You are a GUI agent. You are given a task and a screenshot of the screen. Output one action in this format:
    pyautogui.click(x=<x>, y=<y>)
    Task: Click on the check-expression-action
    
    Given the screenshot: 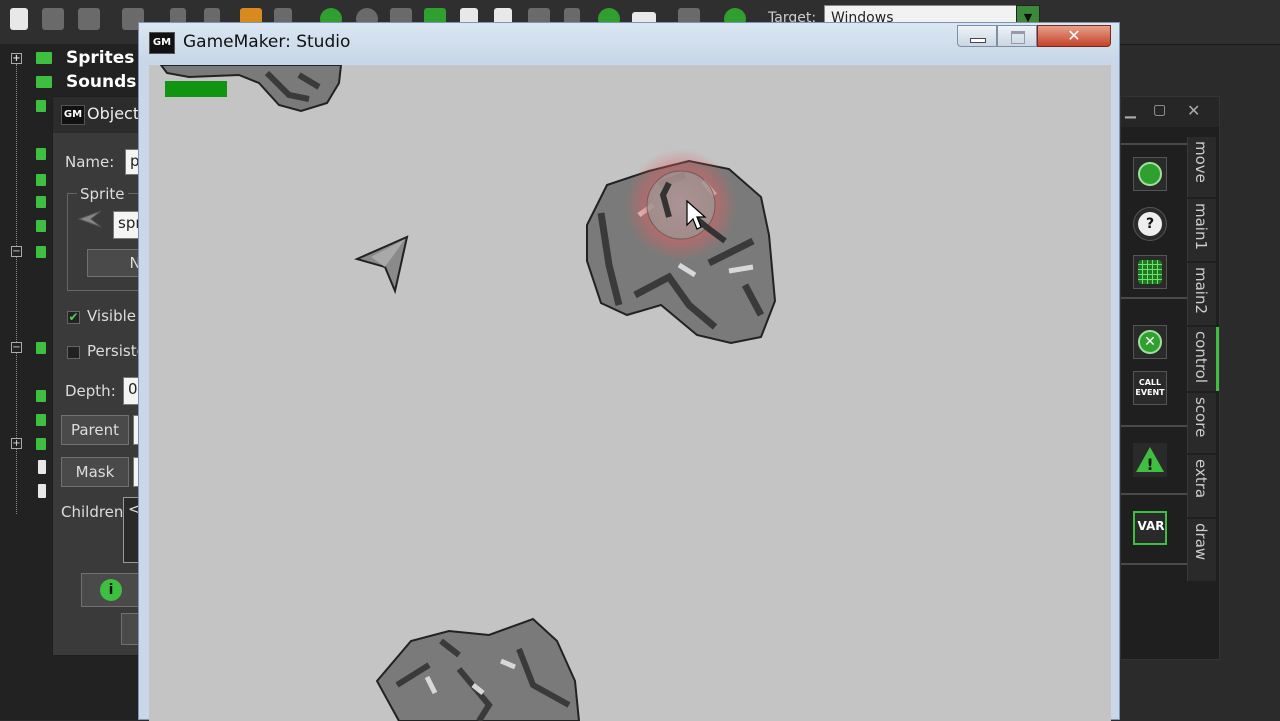 What is the action you would take?
    pyautogui.click(x=1150, y=174)
    